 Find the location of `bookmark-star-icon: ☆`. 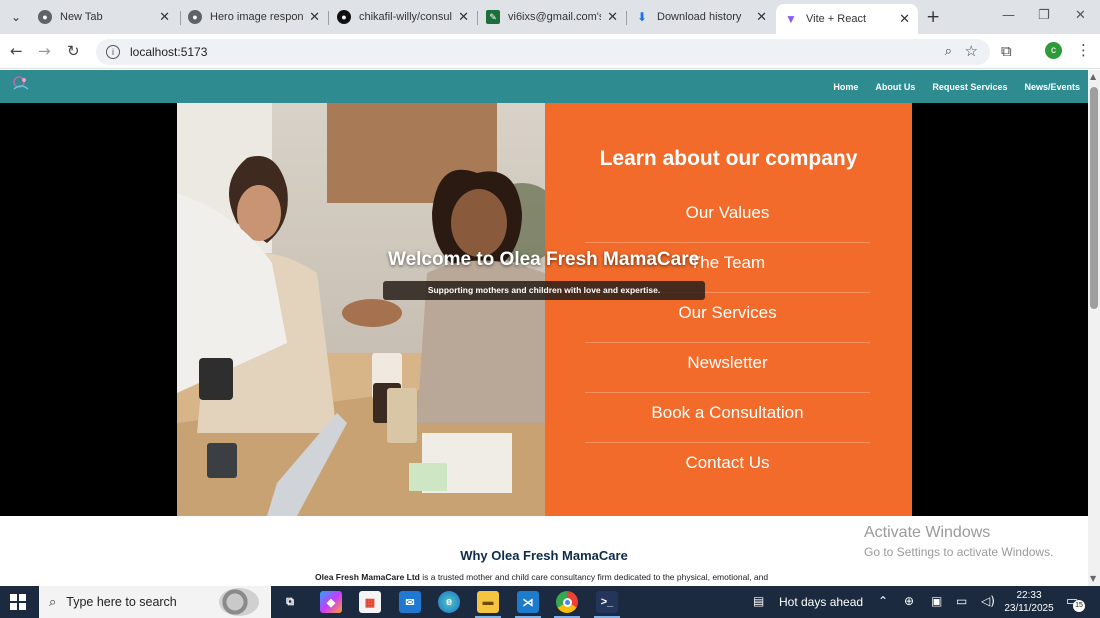

bookmark-star-icon: ☆ is located at coordinates (971, 51).